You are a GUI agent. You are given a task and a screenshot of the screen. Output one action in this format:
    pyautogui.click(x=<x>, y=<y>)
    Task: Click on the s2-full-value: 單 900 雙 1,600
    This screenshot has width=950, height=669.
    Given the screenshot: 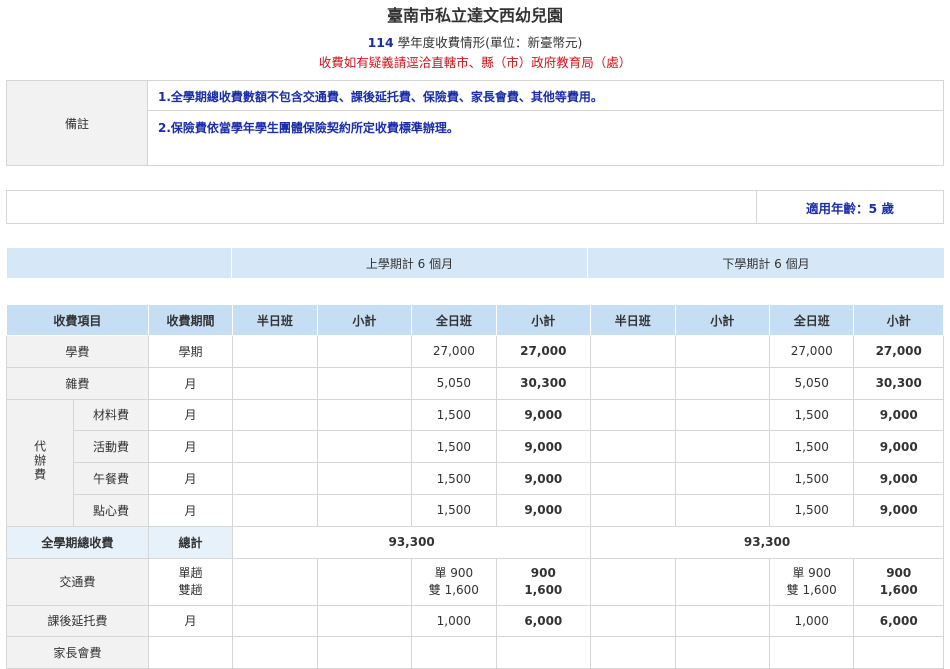 What is the action you would take?
    pyautogui.click(x=811, y=581)
    